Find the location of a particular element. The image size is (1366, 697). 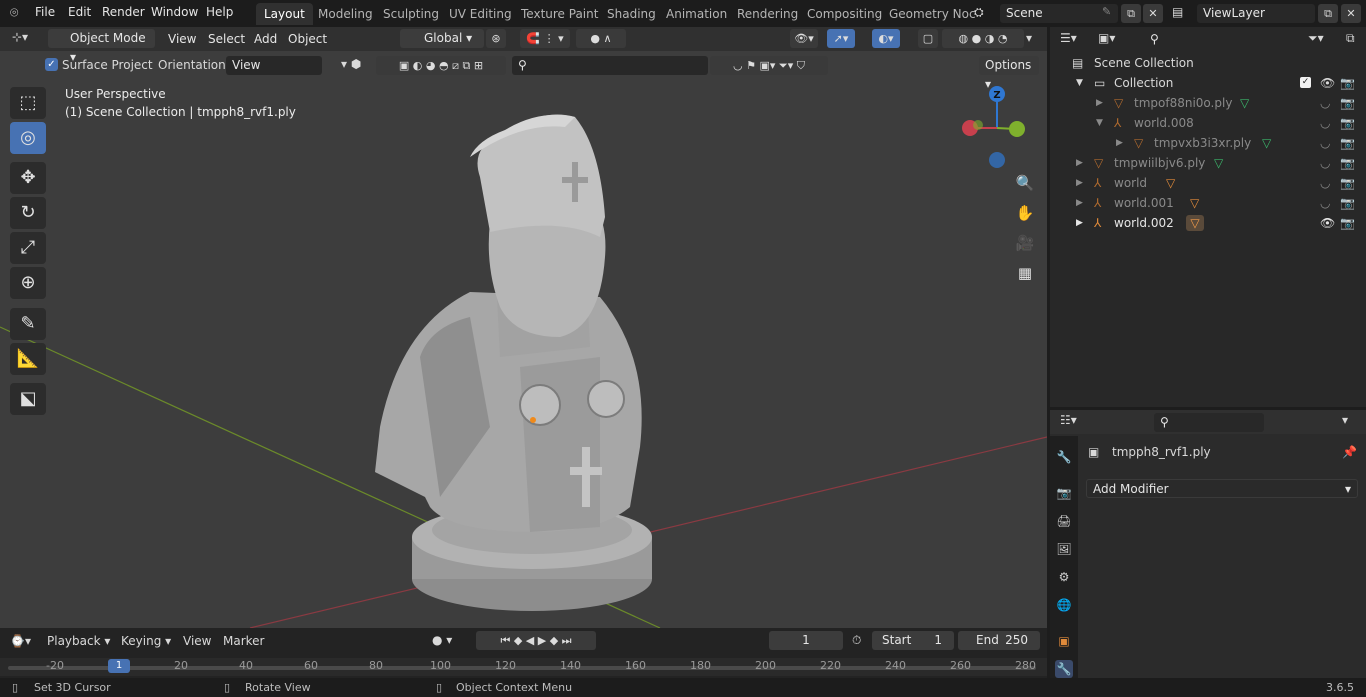

menu-select: Select is located at coordinates (226, 39).